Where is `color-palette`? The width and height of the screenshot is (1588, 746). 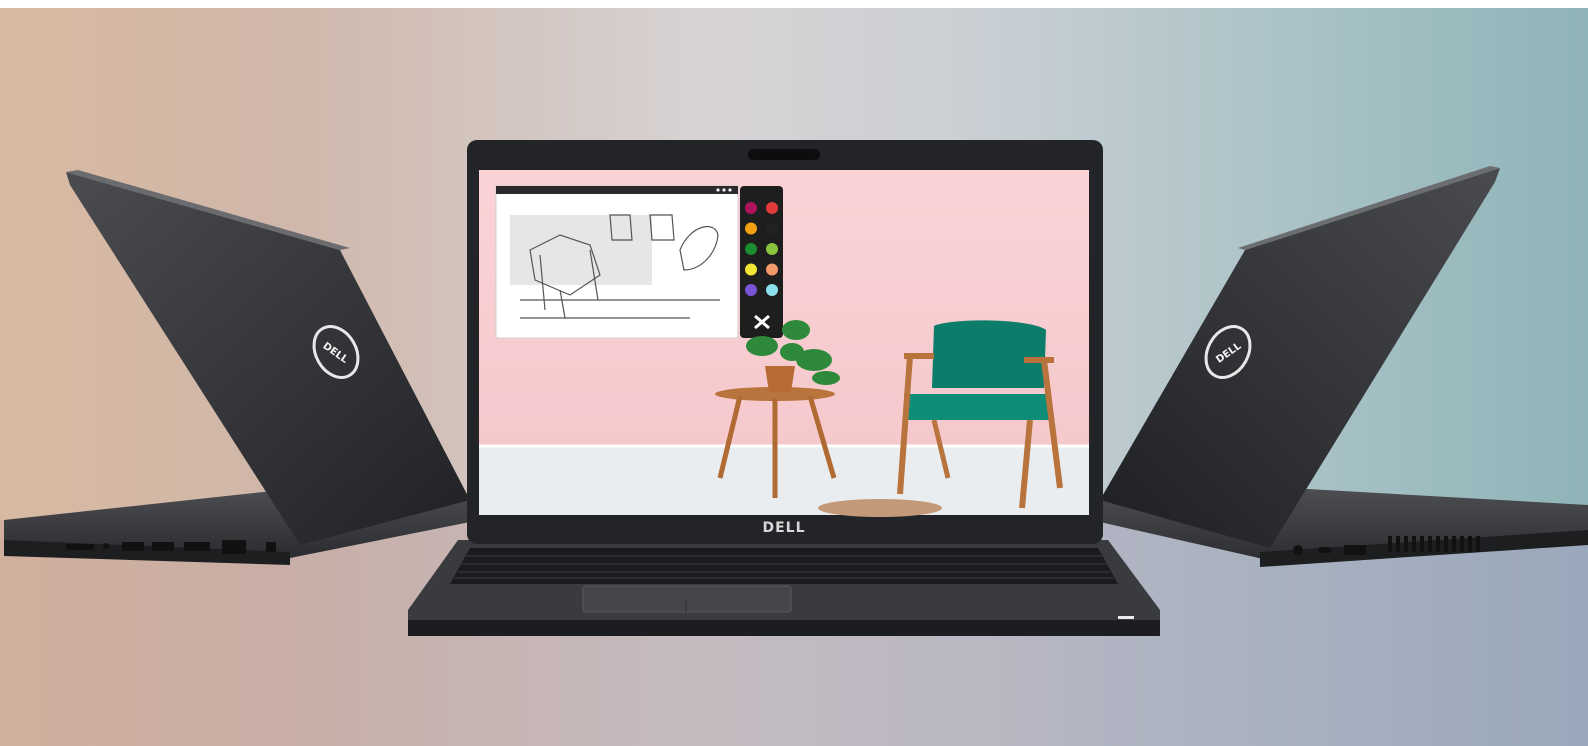 color-palette is located at coordinates (761, 262).